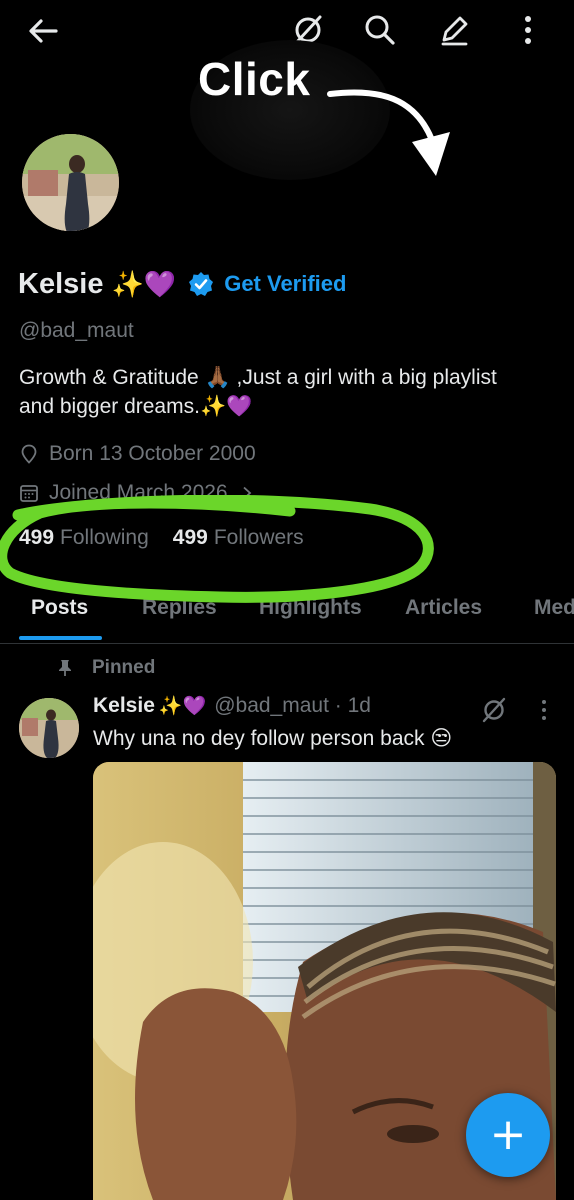 Image resolution: width=574 pixels, height=1200 pixels. I want to click on post-author-avatar, so click(49, 728).